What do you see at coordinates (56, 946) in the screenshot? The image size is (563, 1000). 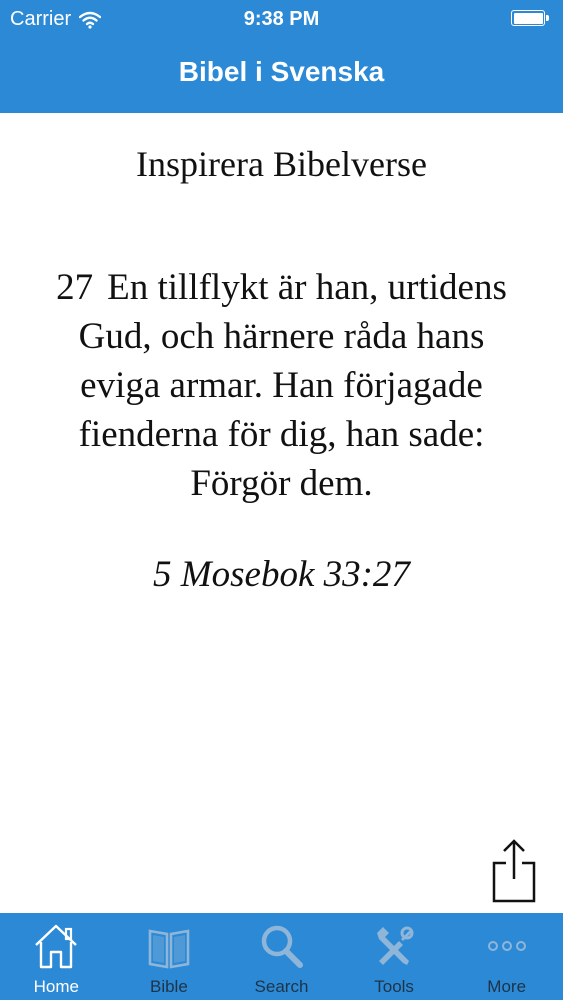 I see `home-icon` at bounding box center [56, 946].